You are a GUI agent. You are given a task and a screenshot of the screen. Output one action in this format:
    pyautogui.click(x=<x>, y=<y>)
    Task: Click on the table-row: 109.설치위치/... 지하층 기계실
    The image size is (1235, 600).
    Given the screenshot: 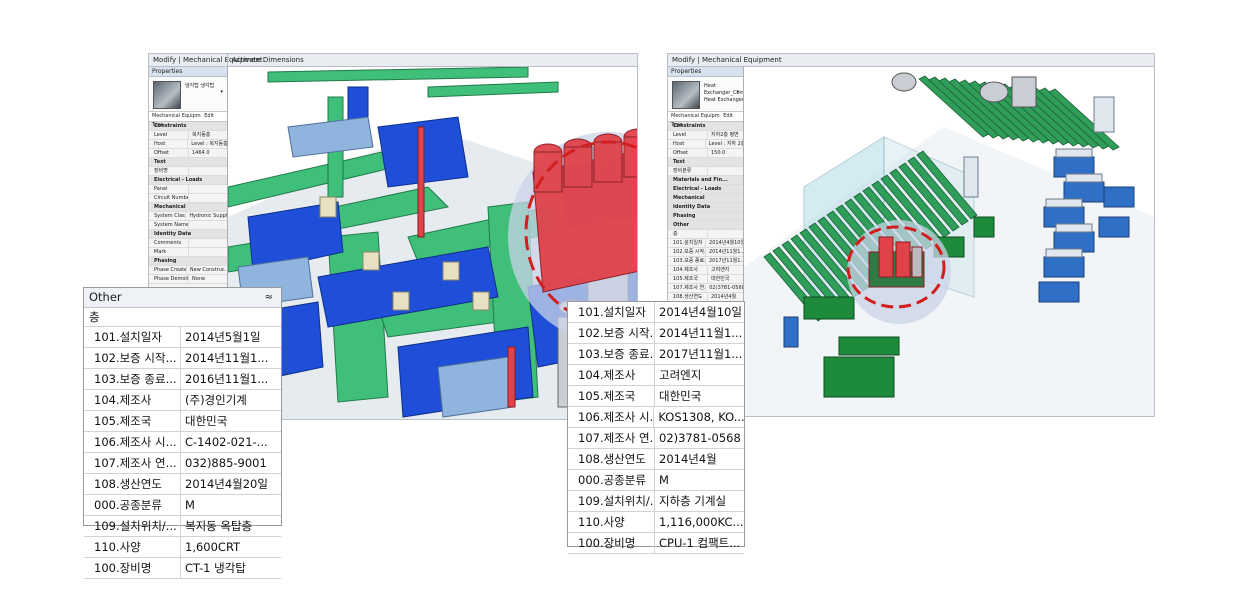 What is the action you would take?
    pyautogui.click(x=656, y=501)
    